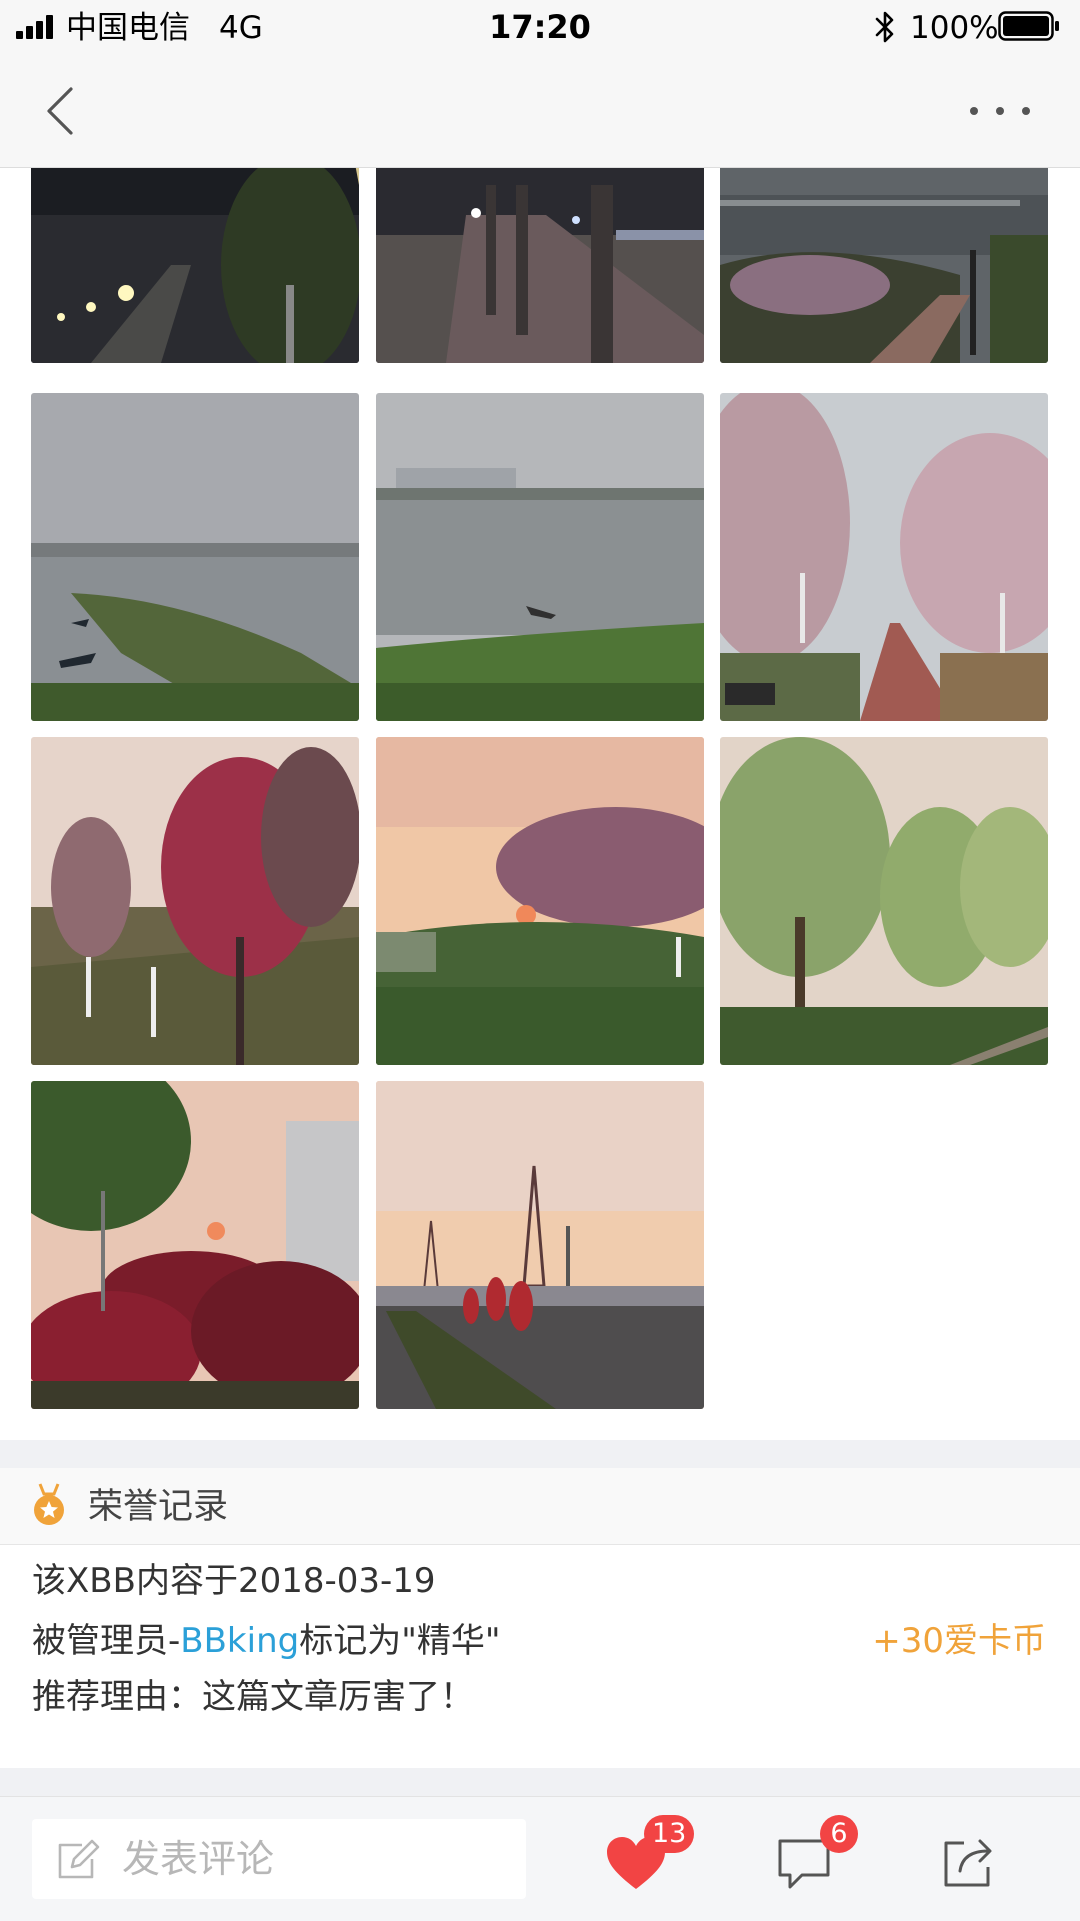 This screenshot has width=1080, height=1921. What do you see at coordinates (234, 1581) in the screenshot?
I see `featured-date-text: 该XBB内容于2018-03-19` at bounding box center [234, 1581].